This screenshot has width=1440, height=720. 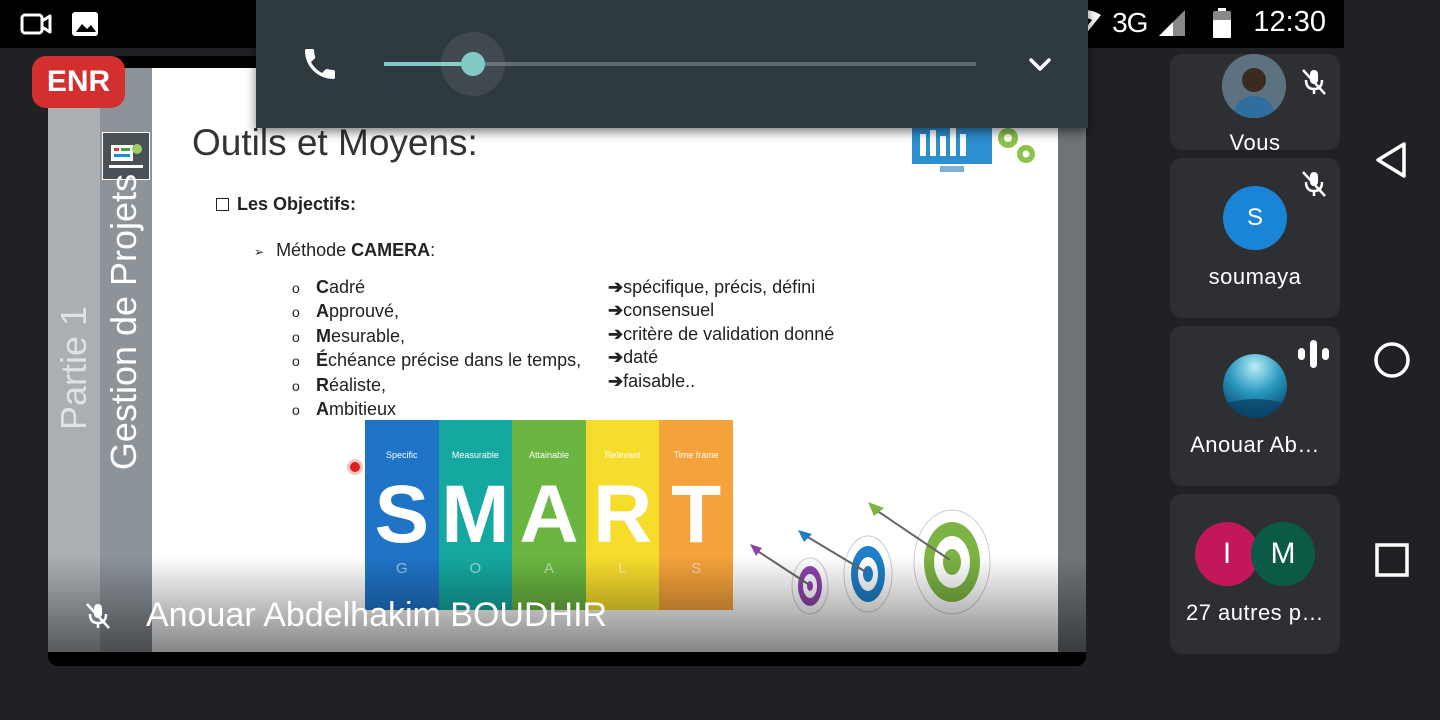 What do you see at coordinates (473, 64) in the screenshot?
I see `volume-thumb` at bounding box center [473, 64].